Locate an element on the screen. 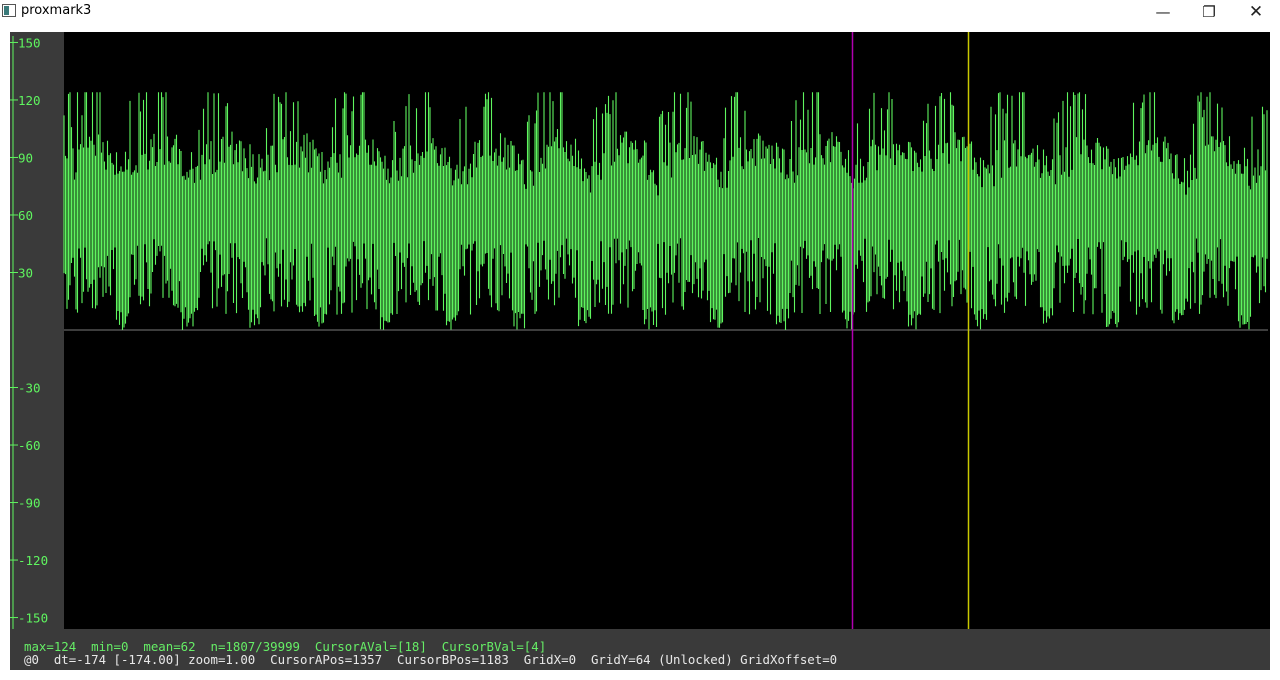 This screenshot has width=1280, height=680. window-title: proxmark3 is located at coordinates (56, 10).